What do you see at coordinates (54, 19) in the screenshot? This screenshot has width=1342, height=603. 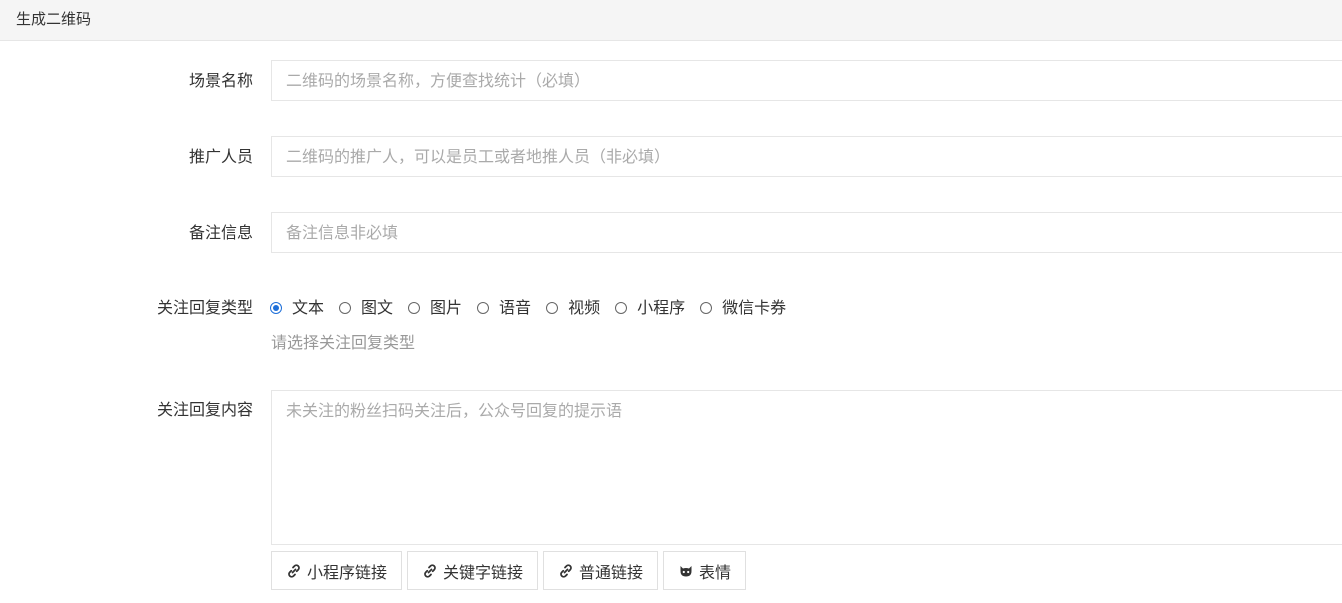 I see `page-title: 生成二维码` at bounding box center [54, 19].